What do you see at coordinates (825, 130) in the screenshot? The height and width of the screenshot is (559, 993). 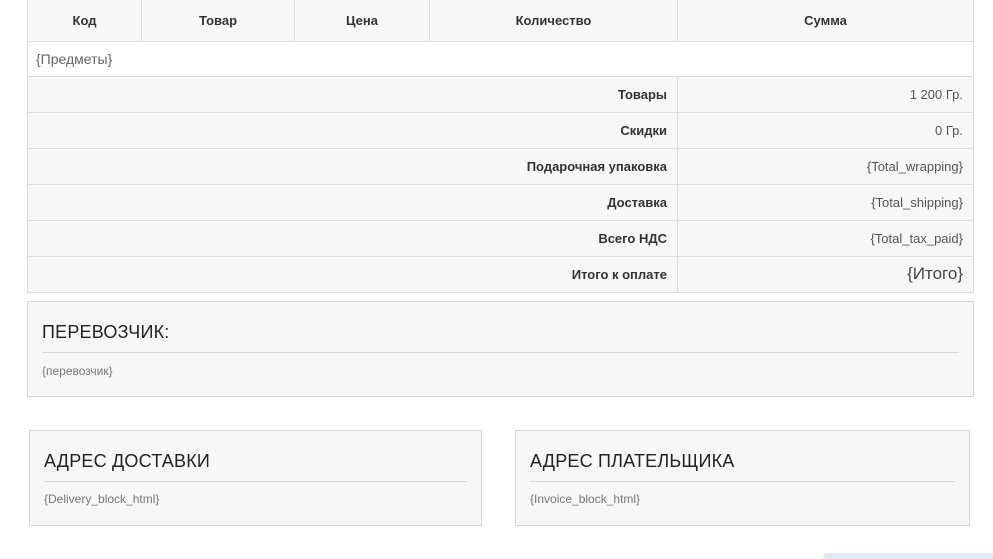 I see `summary-value: 0 Гр.` at bounding box center [825, 130].